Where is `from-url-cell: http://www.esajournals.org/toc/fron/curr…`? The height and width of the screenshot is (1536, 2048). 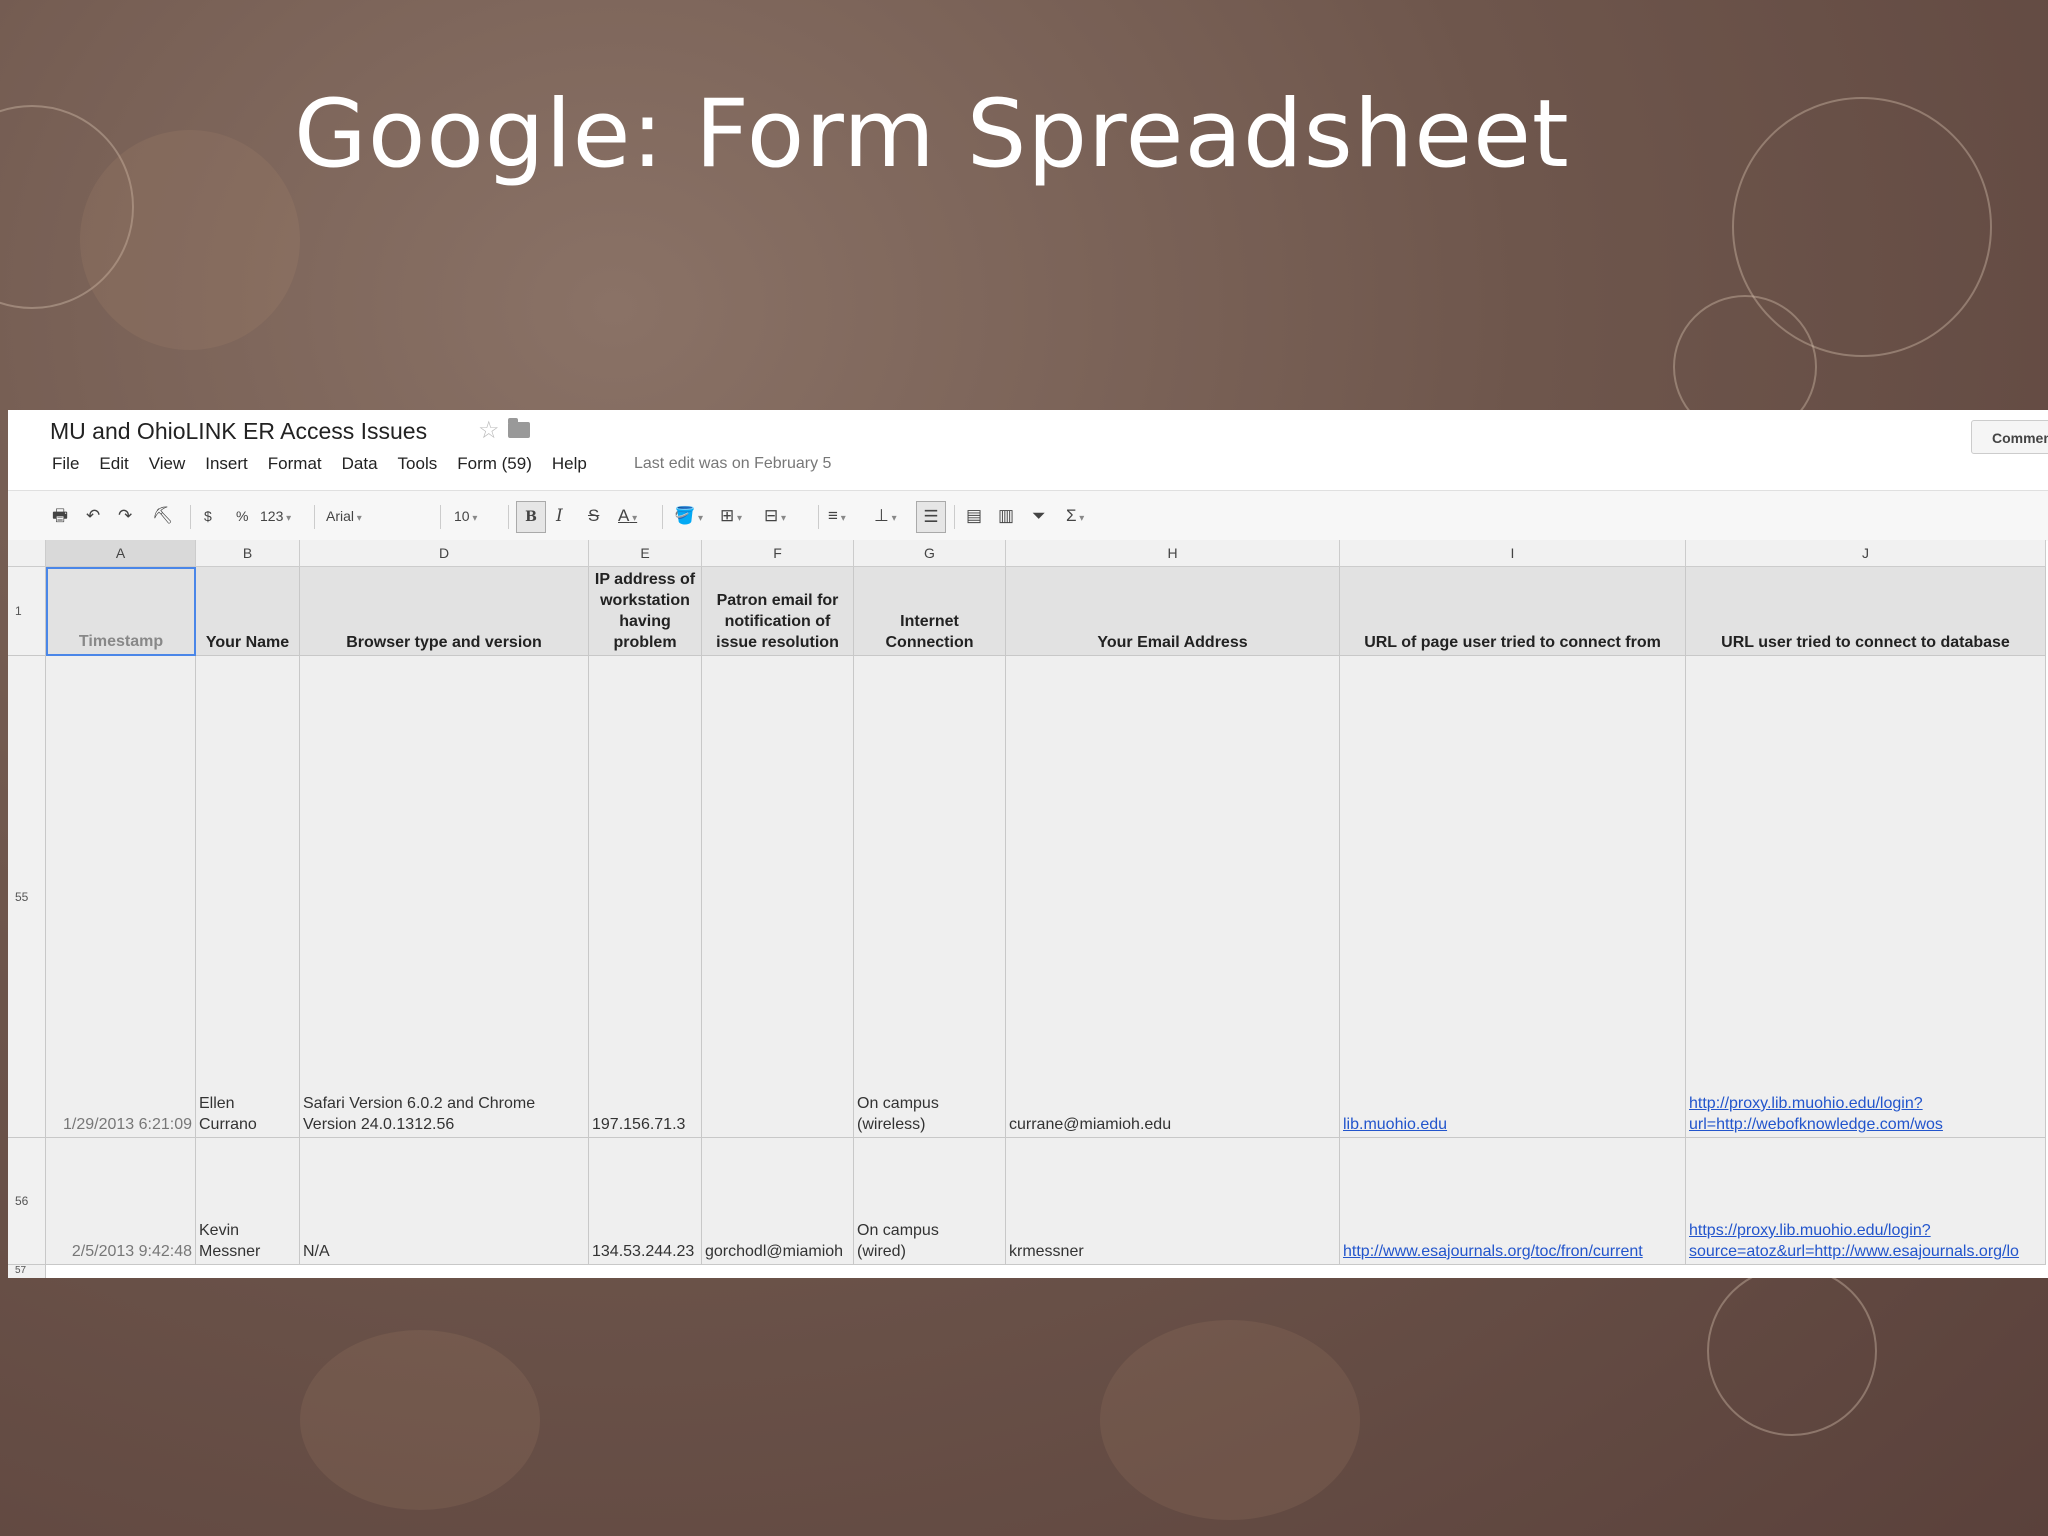 from-url-cell: http://www.esajournals.org/toc/fron/curr… is located at coordinates (1513, 1201).